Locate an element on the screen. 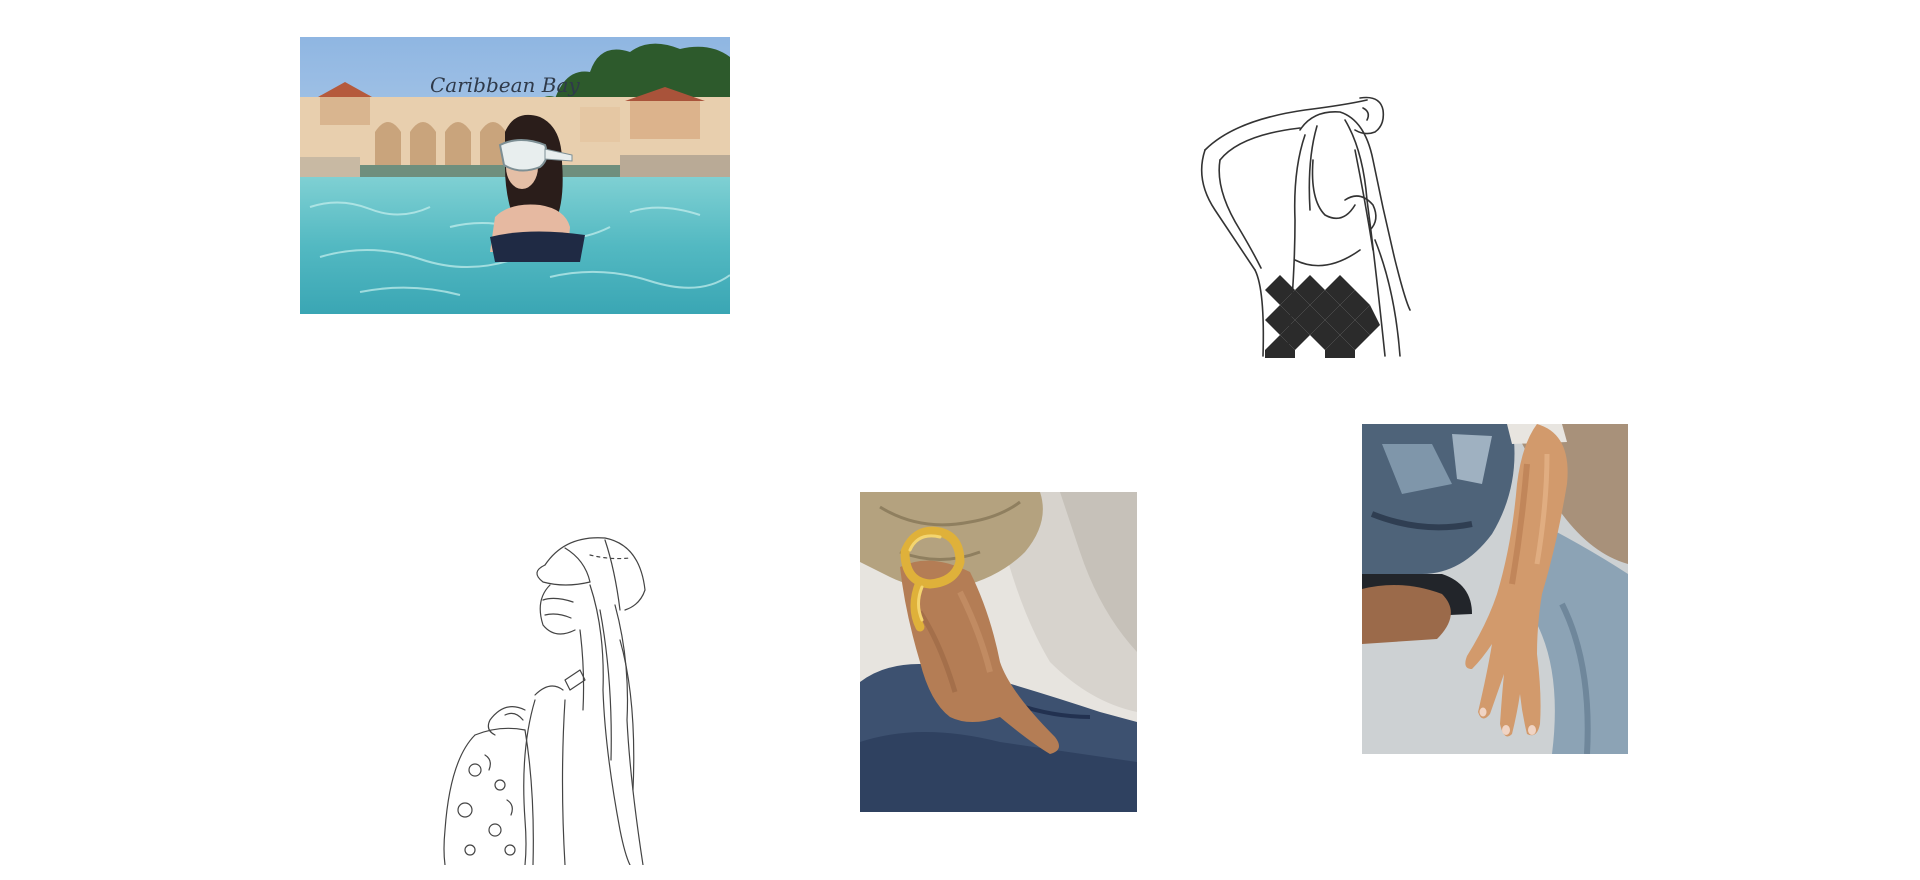 The height and width of the screenshot is (880, 1920). vector-bracelet-hand-graphic is located at coordinates (998, 652).